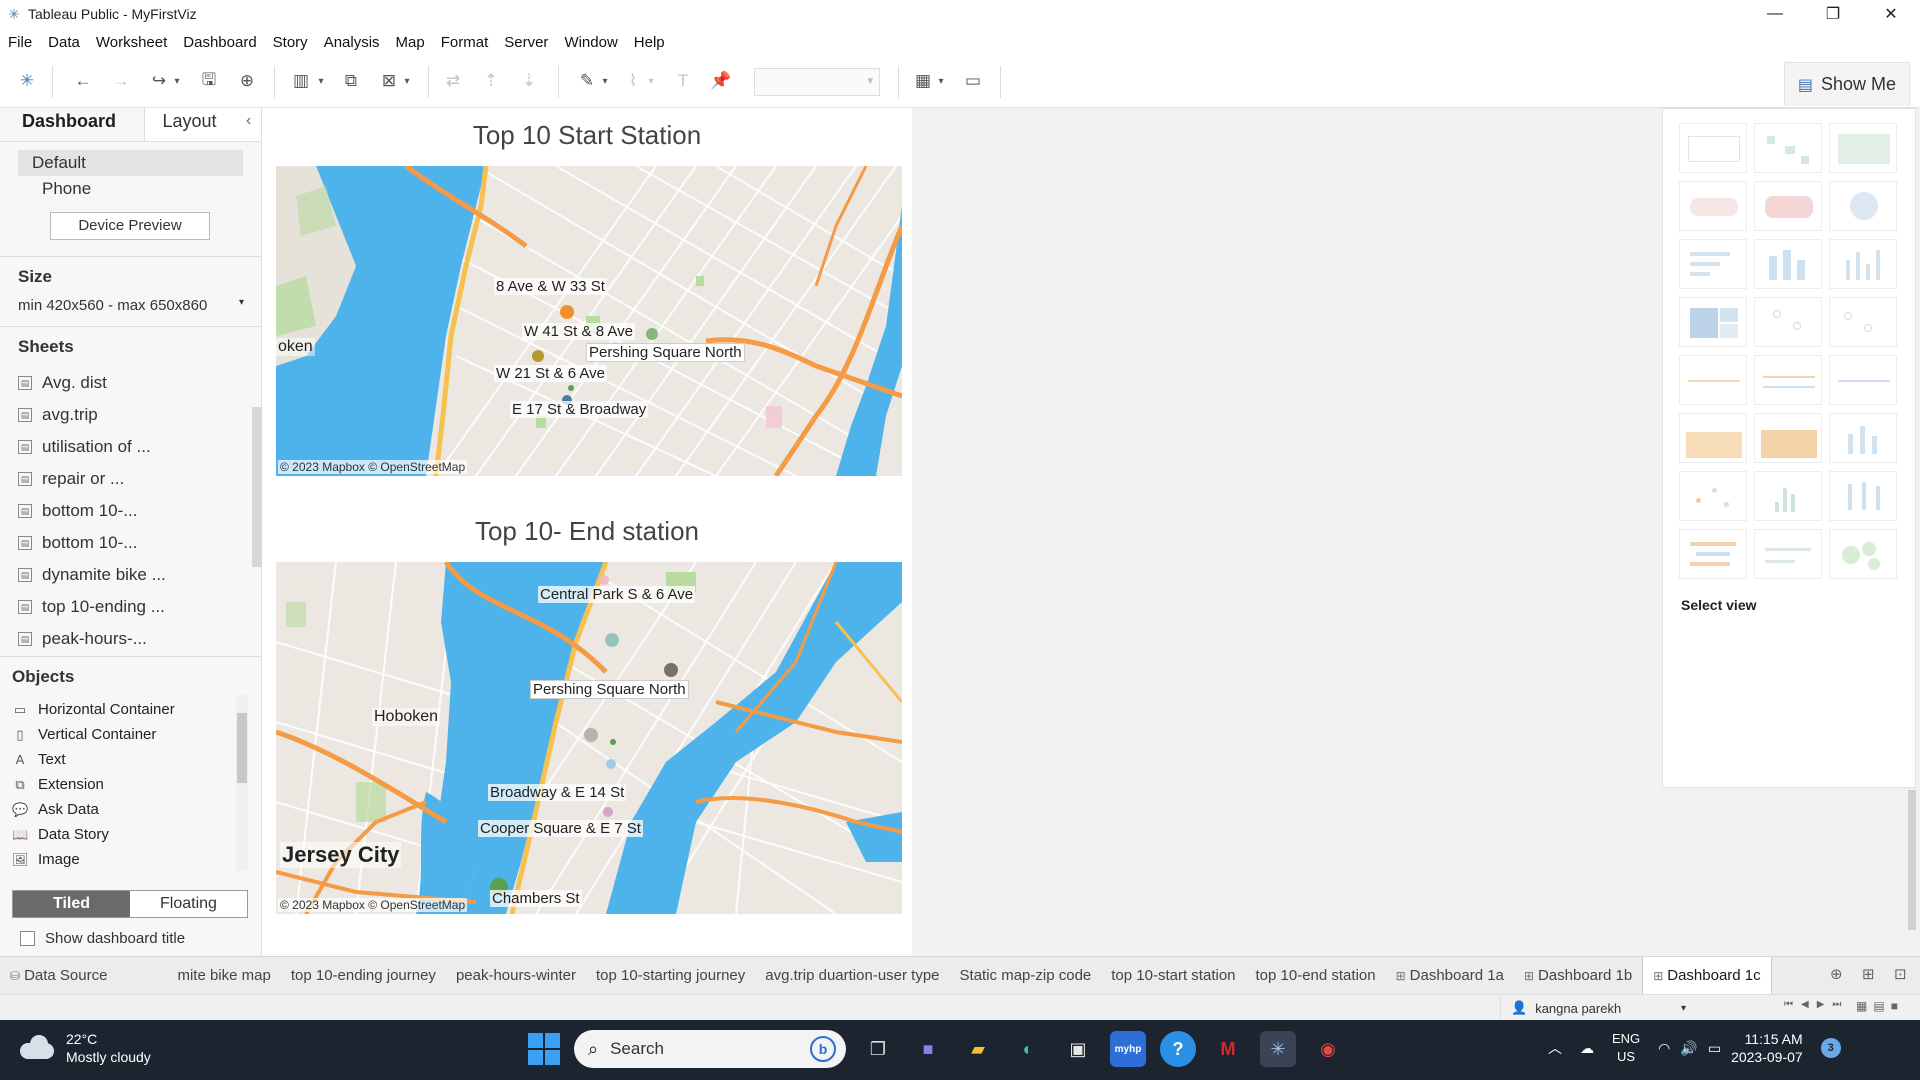  Describe the element at coordinates (651, 81) in the screenshot. I see `group-dropdown-icon: ▾` at that location.